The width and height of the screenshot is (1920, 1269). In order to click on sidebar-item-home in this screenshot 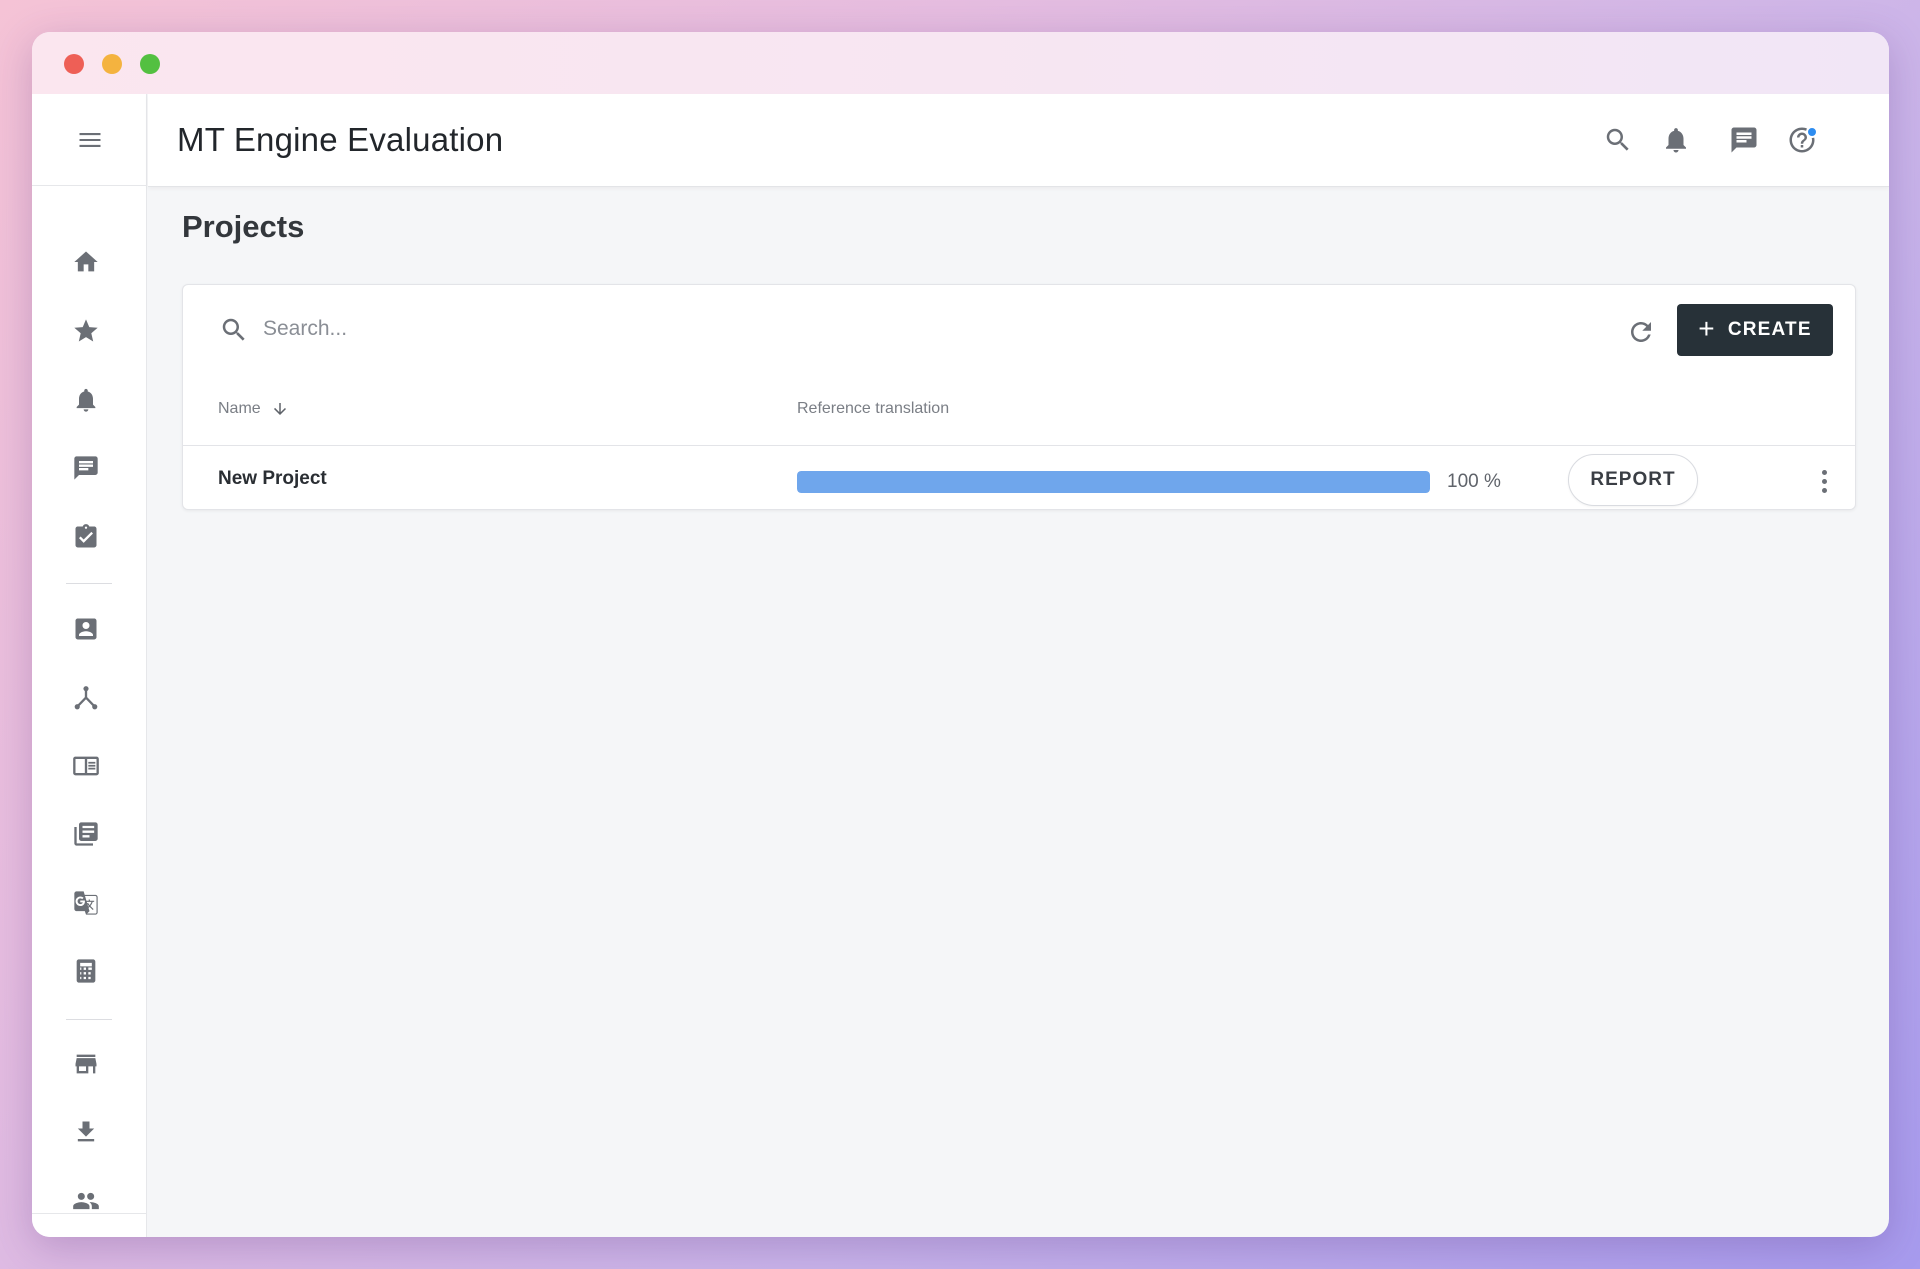, I will do `click(86, 262)`.